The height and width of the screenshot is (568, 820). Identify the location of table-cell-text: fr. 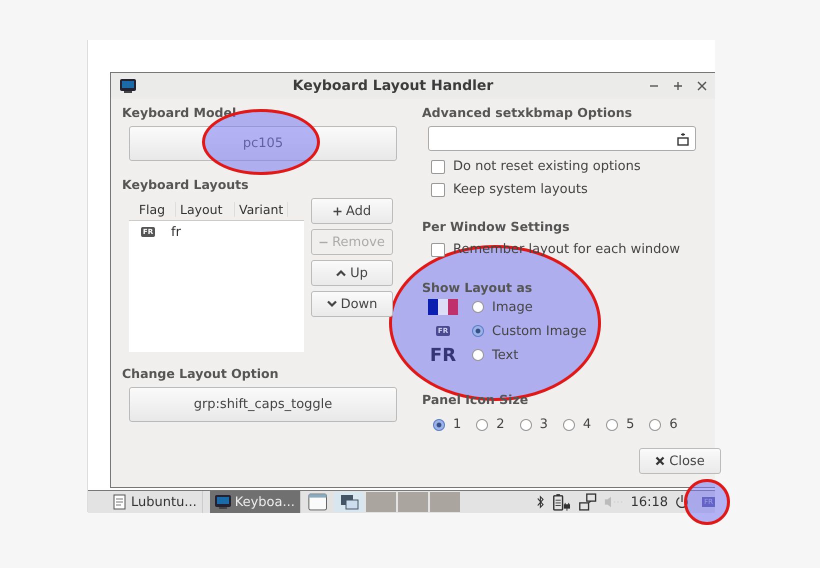
(176, 232).